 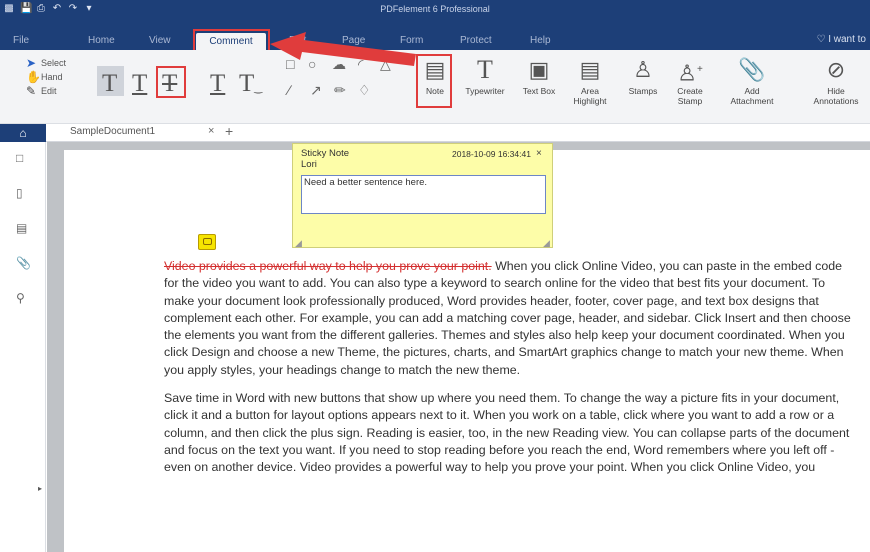 What do you see at coordinates (160, 40) in the screenshot?
I see `menu-view: View` at bounding box center [160, 40].